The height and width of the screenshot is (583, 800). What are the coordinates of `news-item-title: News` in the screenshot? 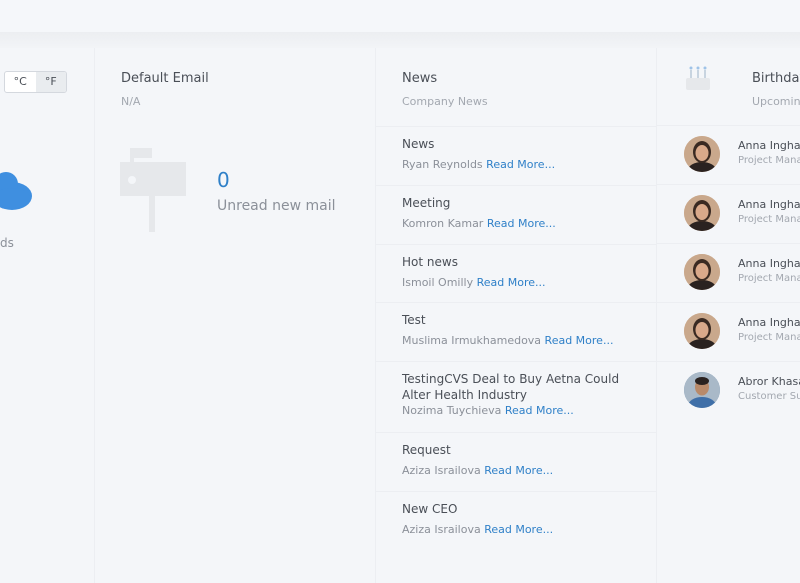 It's located at (418, 144).